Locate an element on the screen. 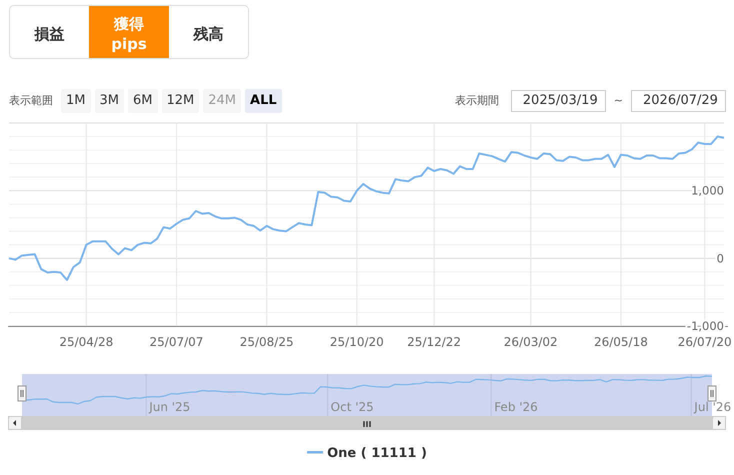 This screenshot has height=475, width=734. axis-label: 26/03/02 is located at coordinates (531, 341).